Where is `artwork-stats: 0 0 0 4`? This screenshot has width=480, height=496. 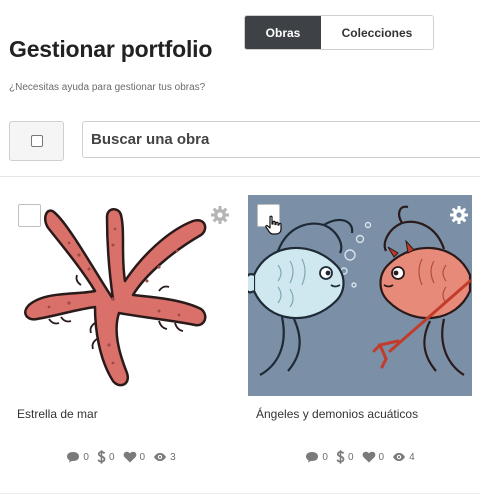
artwork-stats: 0 0 0 4 is located at coordinates (360, 457).